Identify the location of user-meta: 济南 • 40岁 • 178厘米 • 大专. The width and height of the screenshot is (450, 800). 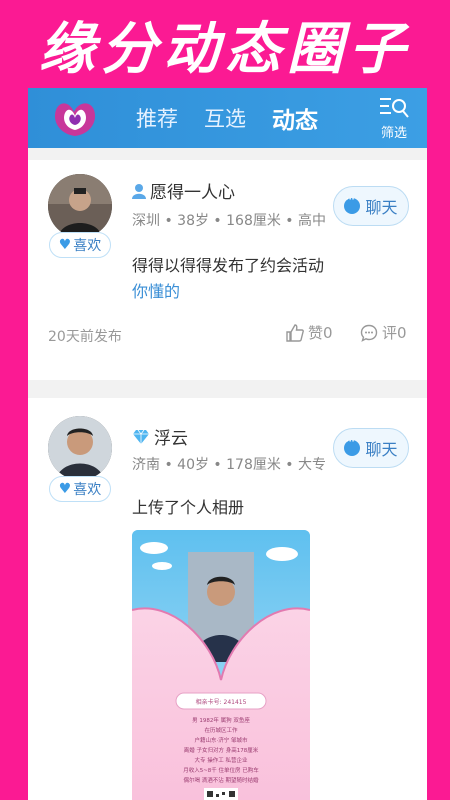
(229, 465).